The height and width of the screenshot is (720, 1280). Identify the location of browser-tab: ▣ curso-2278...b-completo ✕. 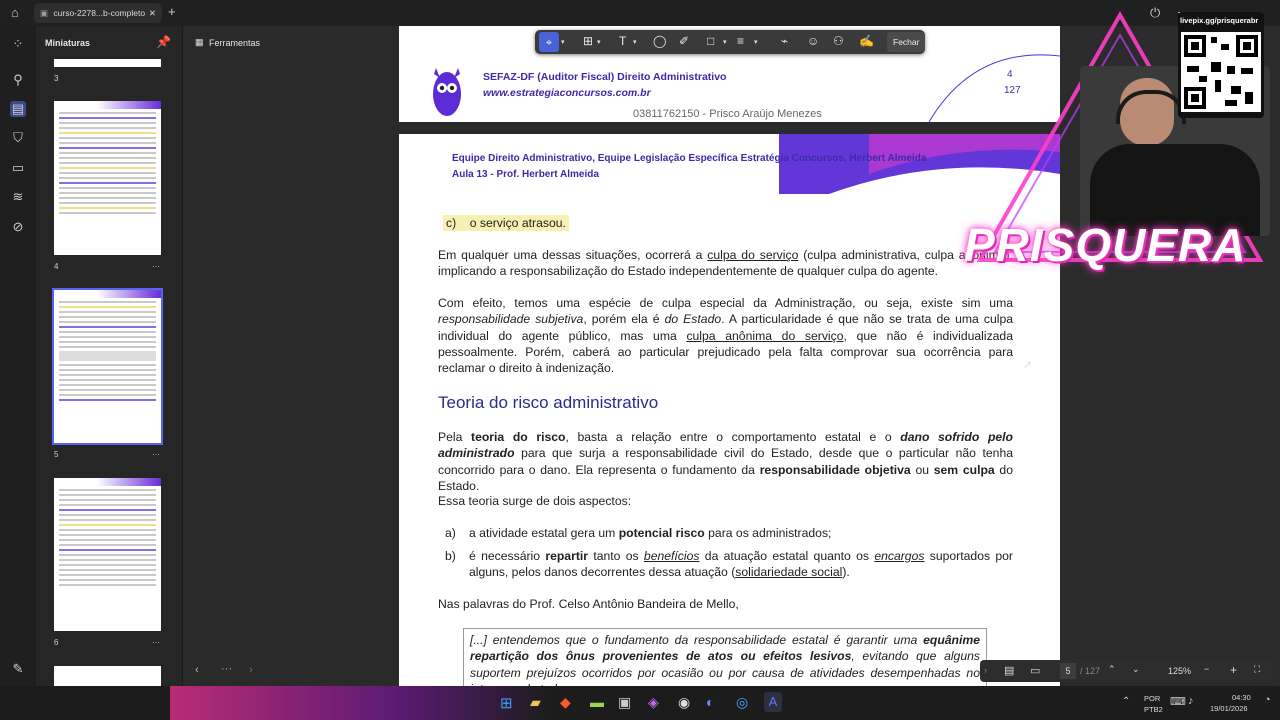
(98, 13).